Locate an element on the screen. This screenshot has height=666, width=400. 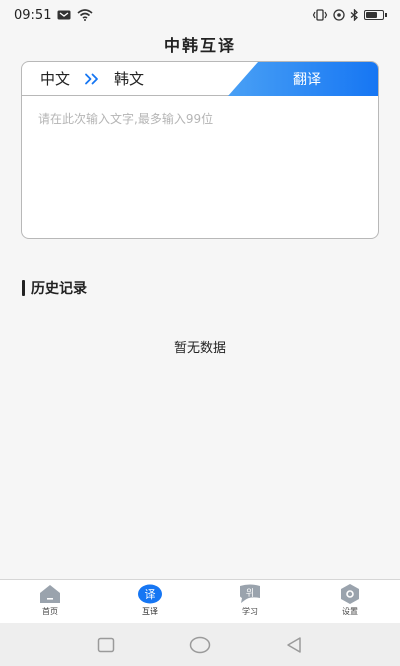
history-header: 历史记录 is located at coordinates (54, 288).